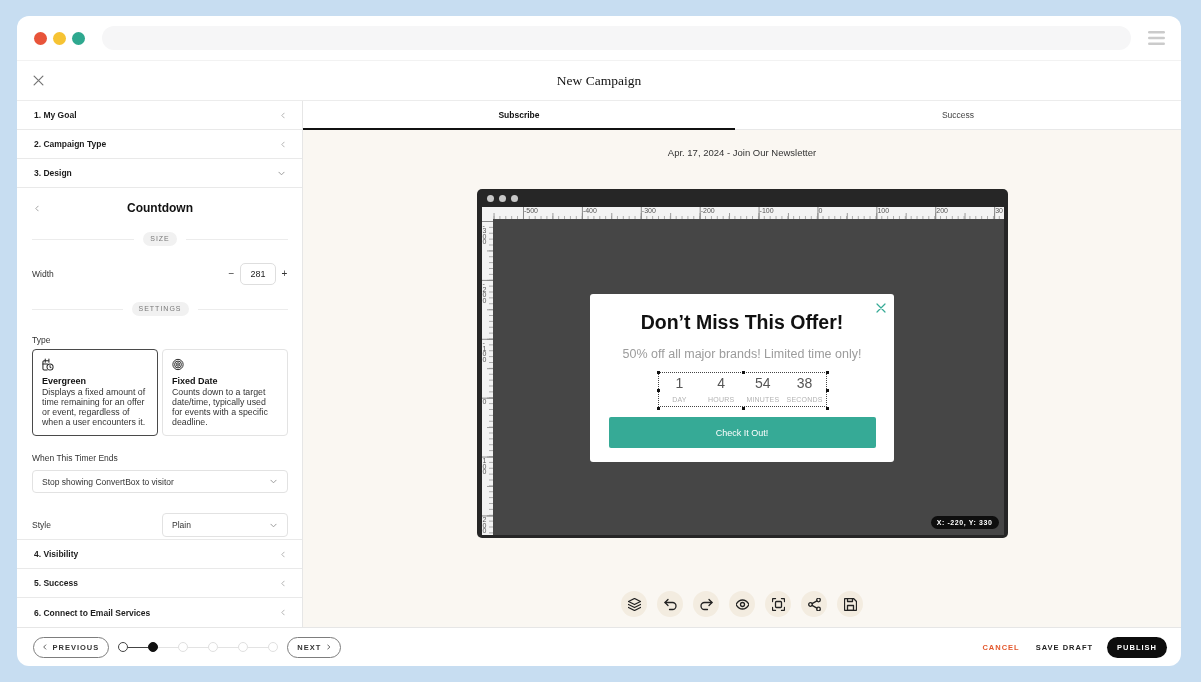 The height and width of the screenshot is (682, 1201). I want to click on share-button, so click(814, 604).